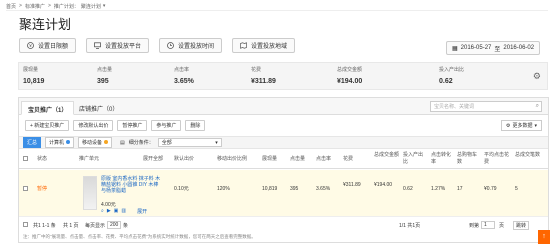  What do you see at coordinates (118, 45) in the screenshot?
I see `set-platform-button: 设置投放平台` at bounding box center [118, 45].